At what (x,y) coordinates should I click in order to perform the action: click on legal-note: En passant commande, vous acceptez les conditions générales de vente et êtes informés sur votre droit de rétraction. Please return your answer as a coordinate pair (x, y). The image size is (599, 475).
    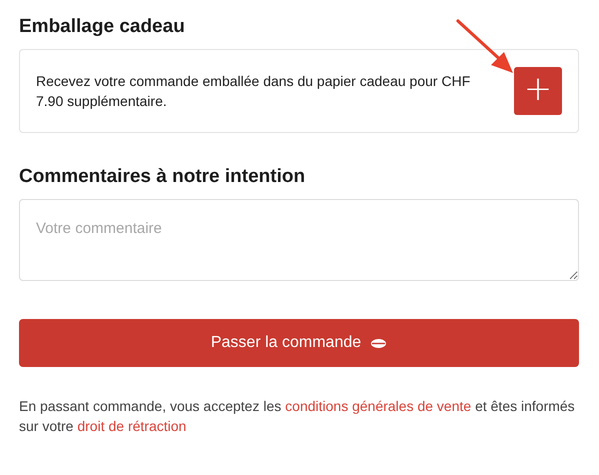
    Looking at the image, I should click on (297, 416).